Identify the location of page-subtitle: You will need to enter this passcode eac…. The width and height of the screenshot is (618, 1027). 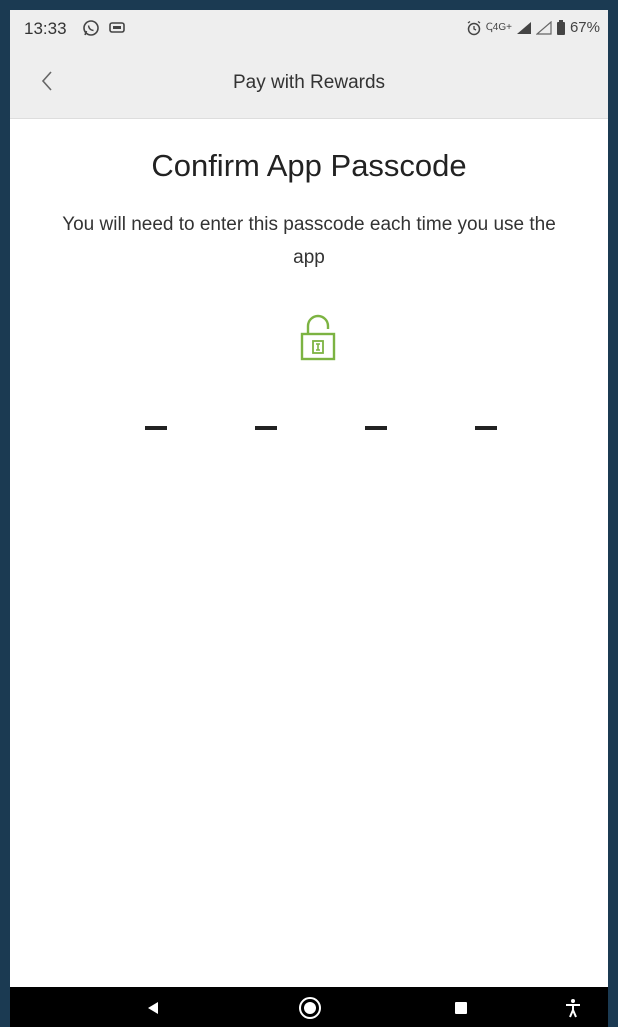
(309, 241).